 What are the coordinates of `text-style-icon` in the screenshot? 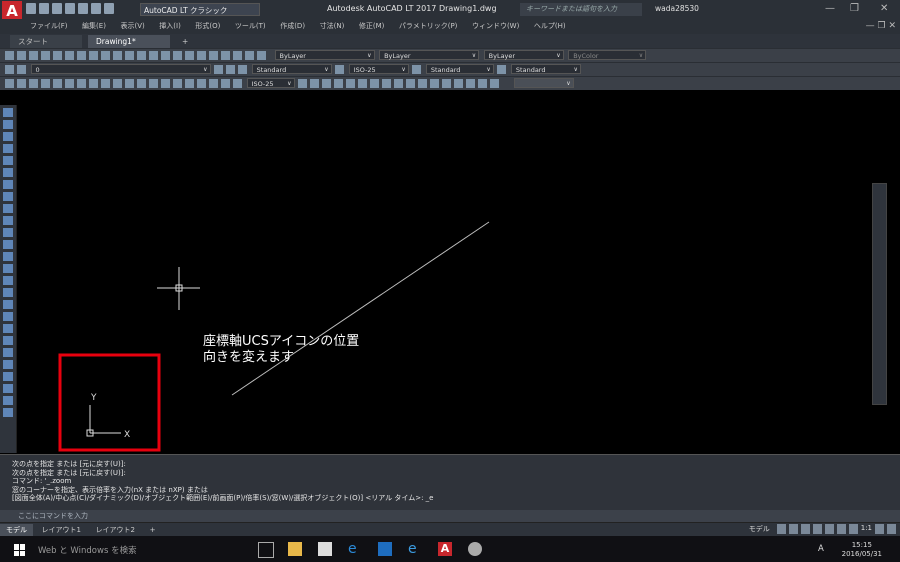 It's located at (243, 69).